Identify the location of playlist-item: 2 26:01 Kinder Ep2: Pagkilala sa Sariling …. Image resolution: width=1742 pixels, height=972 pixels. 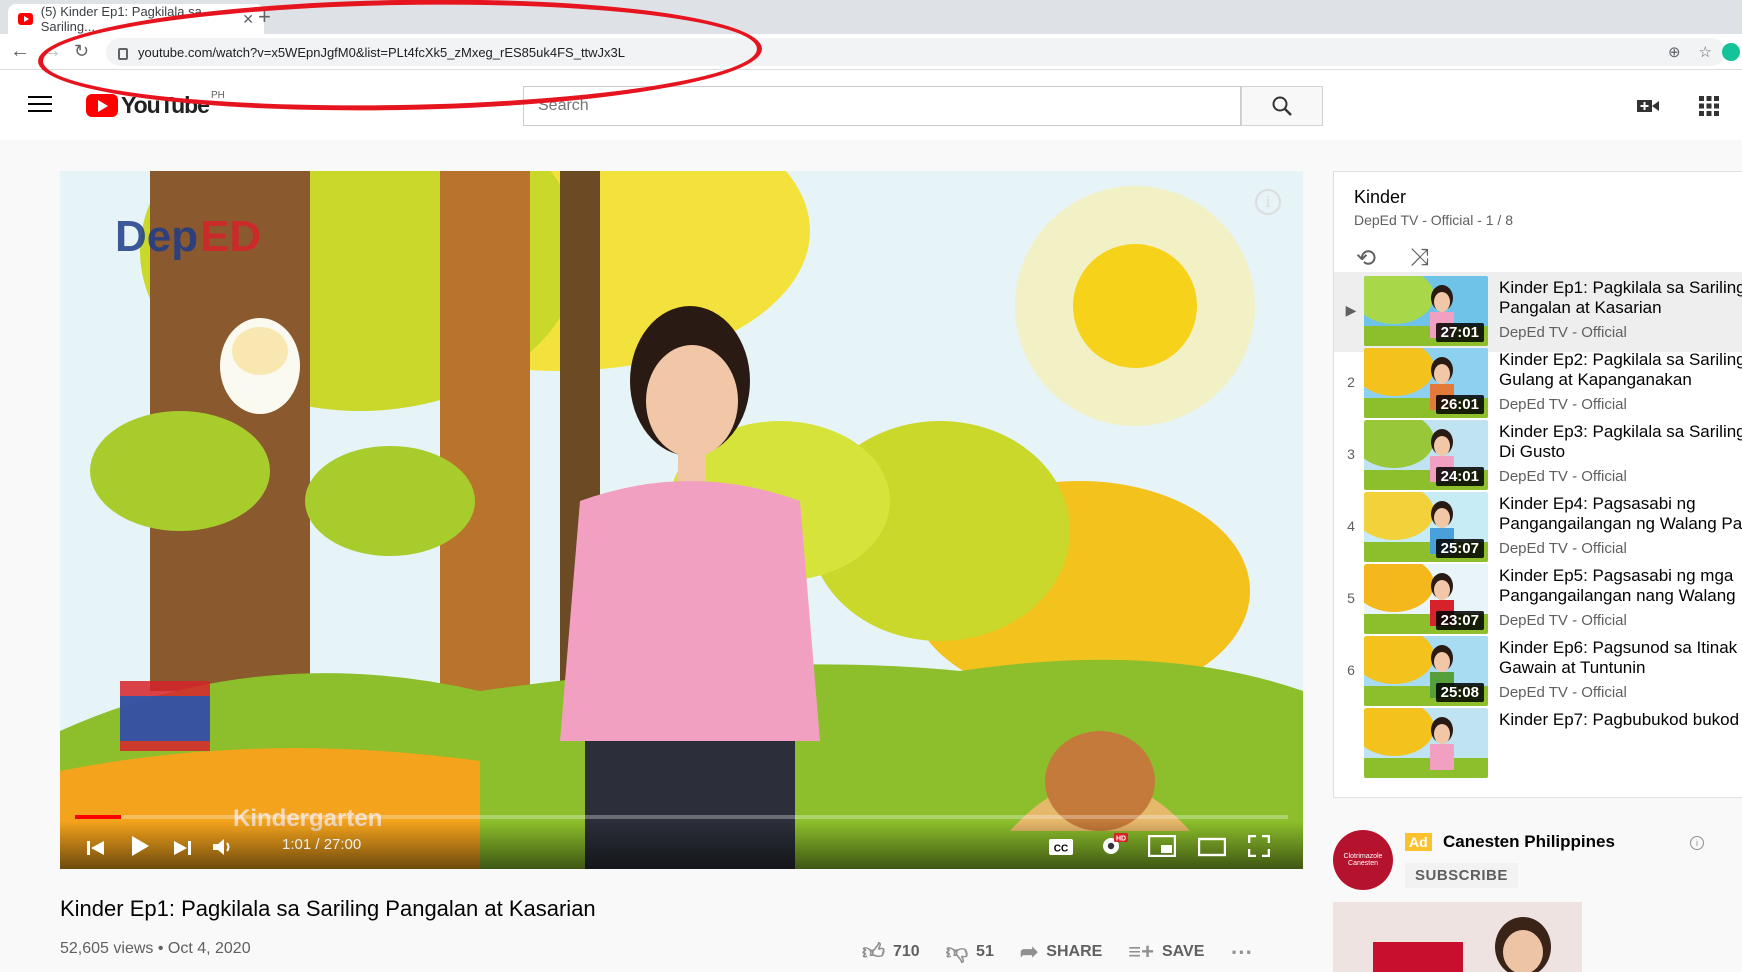
(1538, 384).